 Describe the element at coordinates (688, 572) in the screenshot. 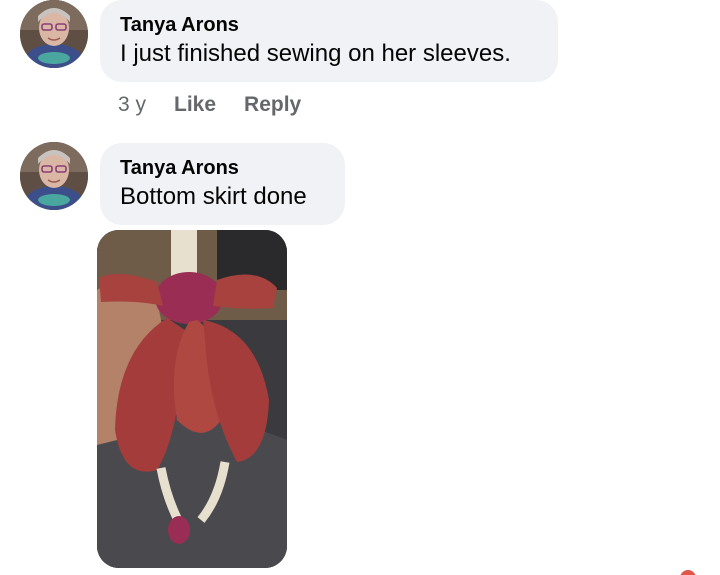

I see `notification-indicator` at that location.